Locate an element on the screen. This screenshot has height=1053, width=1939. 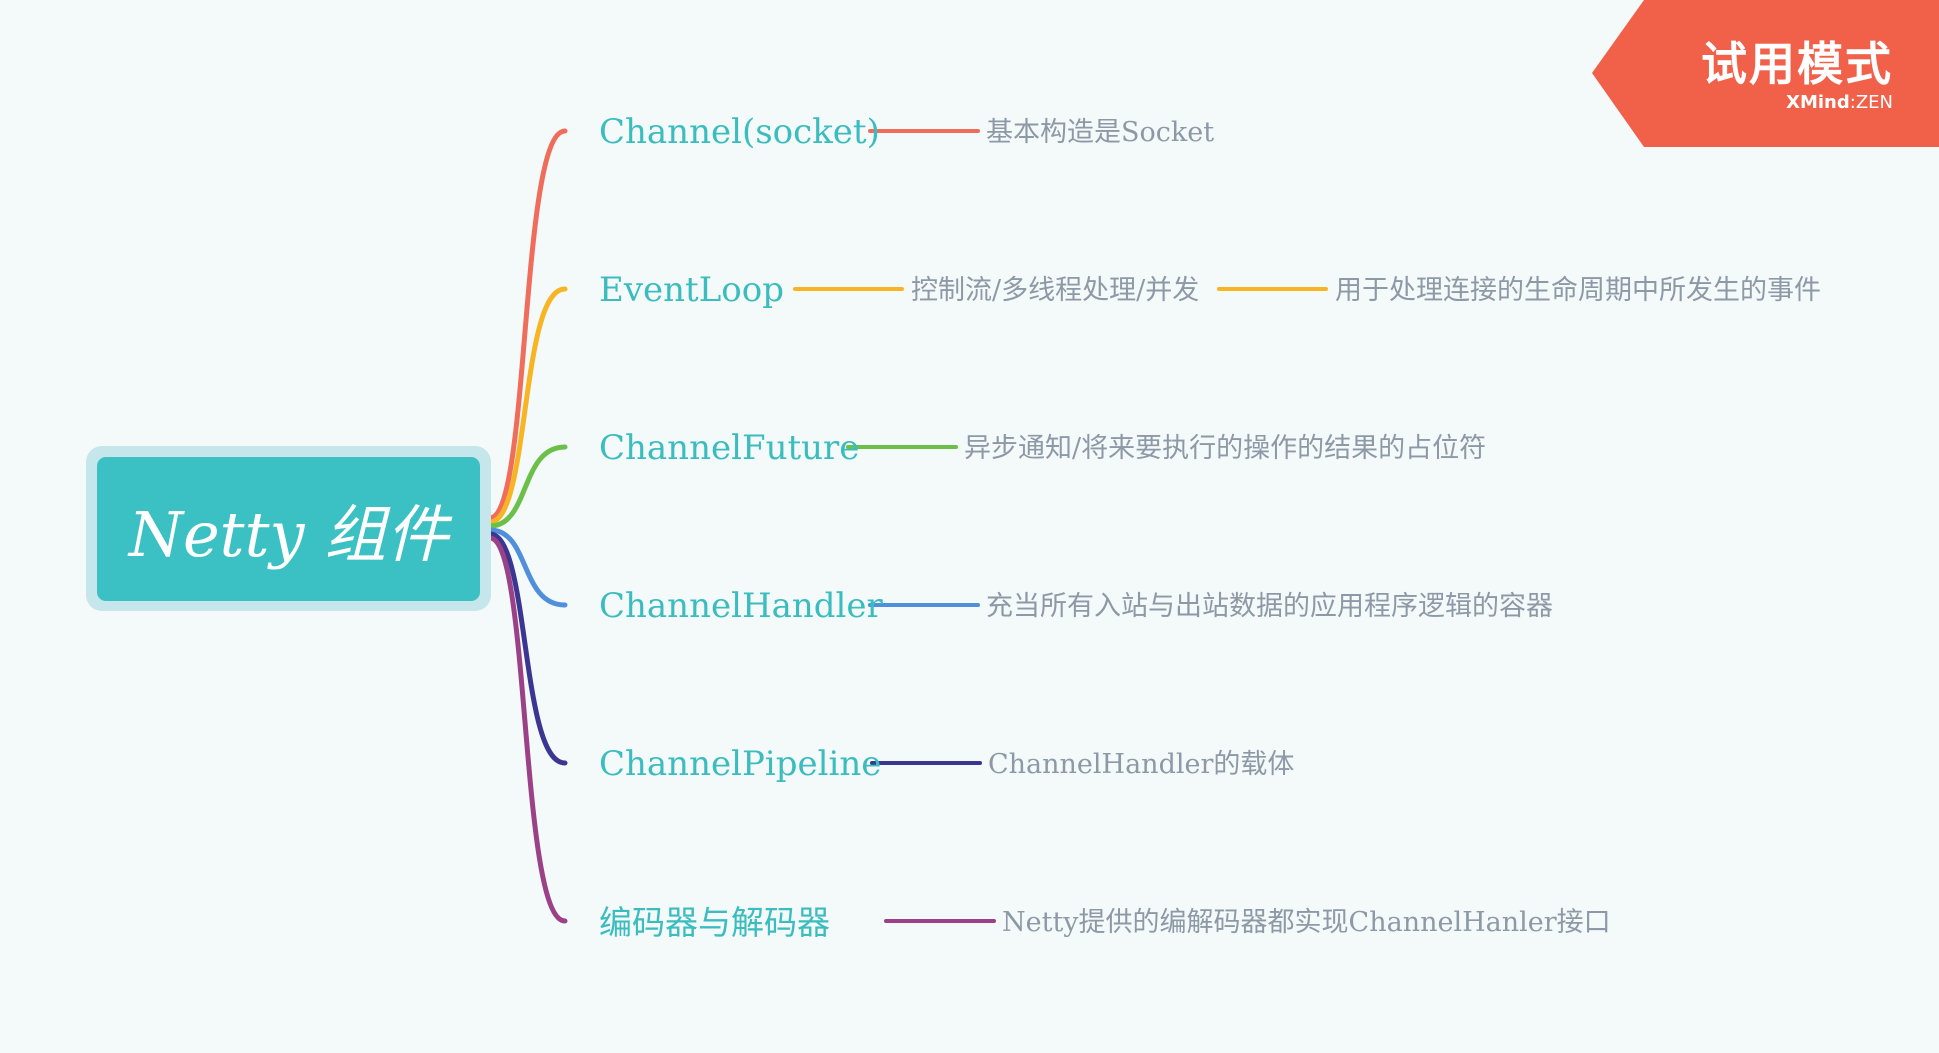
branch-topic-channel: Channel(socket) is located at coordinates (739, 132).